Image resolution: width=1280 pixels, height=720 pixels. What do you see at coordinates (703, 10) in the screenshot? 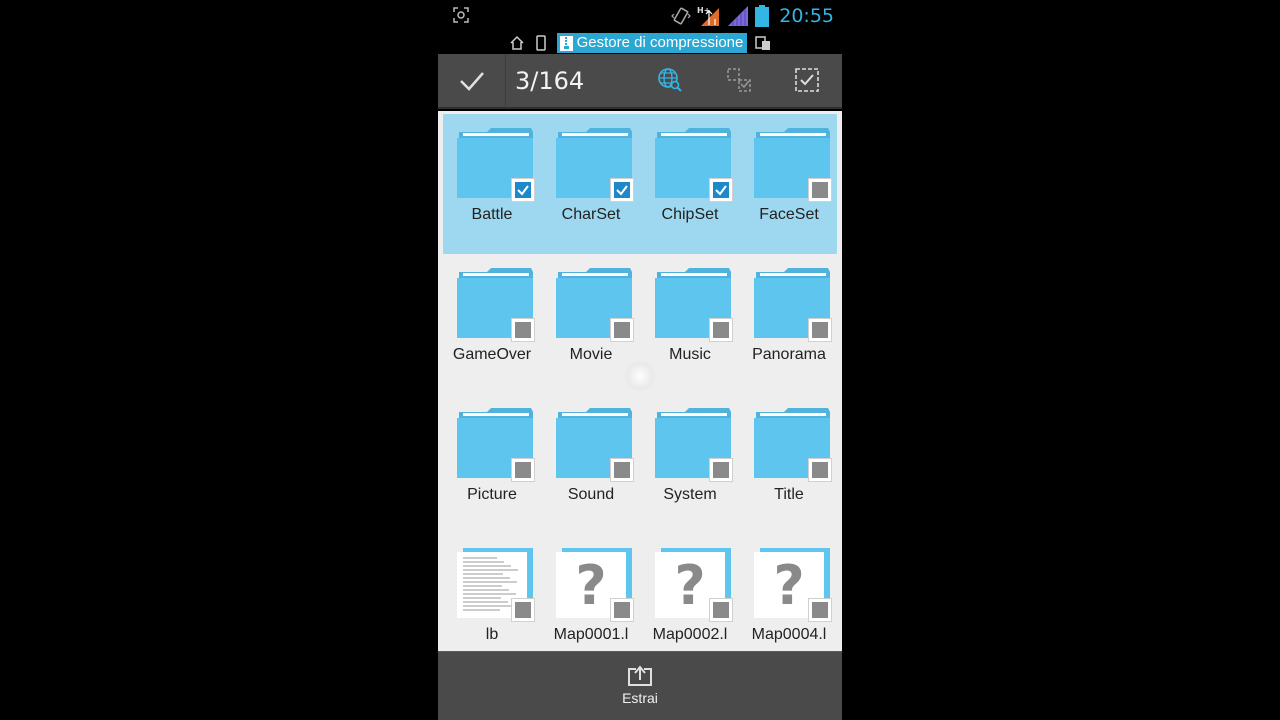
I see `network-type-label: H+` at bounding box center [703, 10].